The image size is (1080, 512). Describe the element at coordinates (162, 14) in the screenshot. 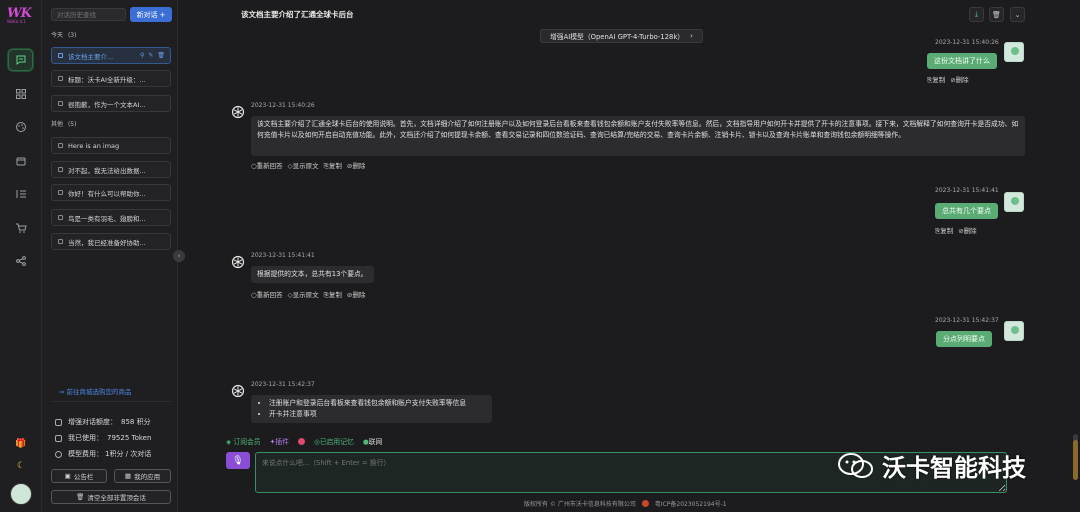

I see `plus-icon: +` at that location.